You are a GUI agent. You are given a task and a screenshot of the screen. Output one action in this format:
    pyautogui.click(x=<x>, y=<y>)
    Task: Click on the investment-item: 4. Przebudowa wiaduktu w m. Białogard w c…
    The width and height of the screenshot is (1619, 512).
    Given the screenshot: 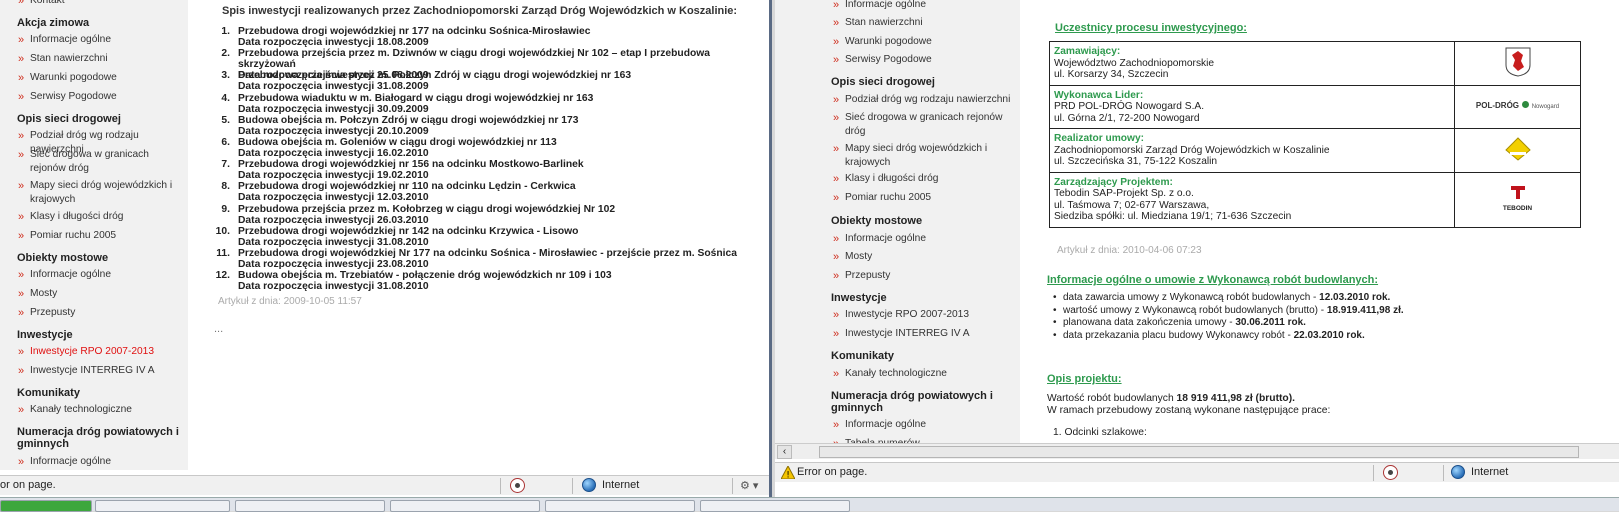 What is the action you would take?
    pyautogui.click(x=489, y=104)
    